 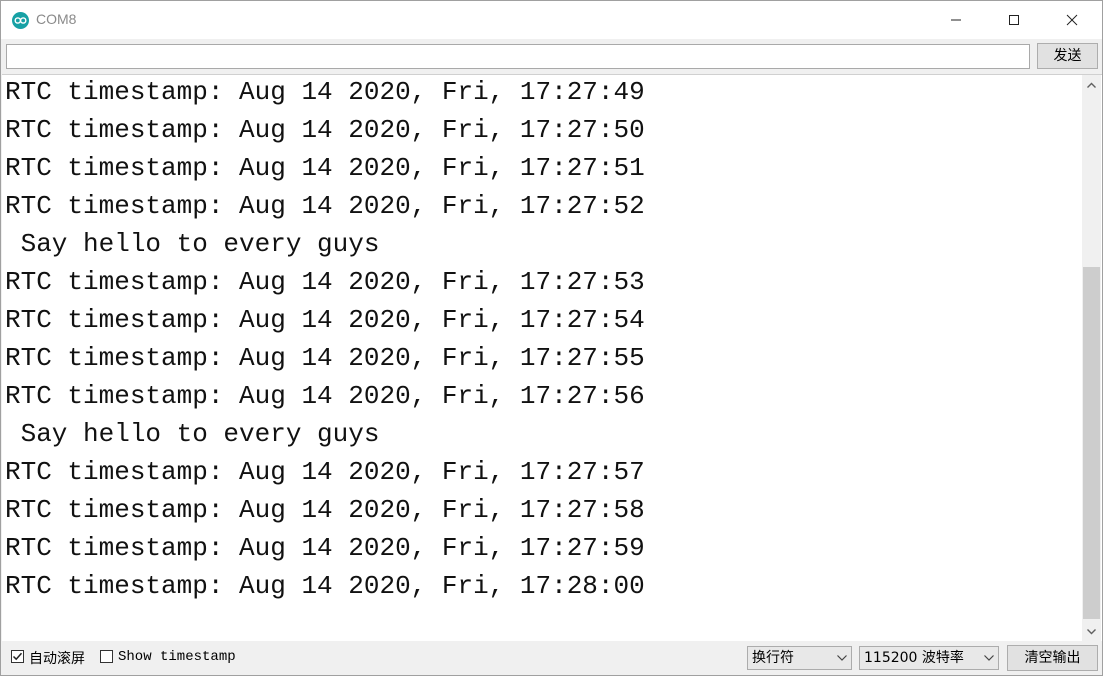 I want to click on window-title: COM8, so click(x=56, y=19).